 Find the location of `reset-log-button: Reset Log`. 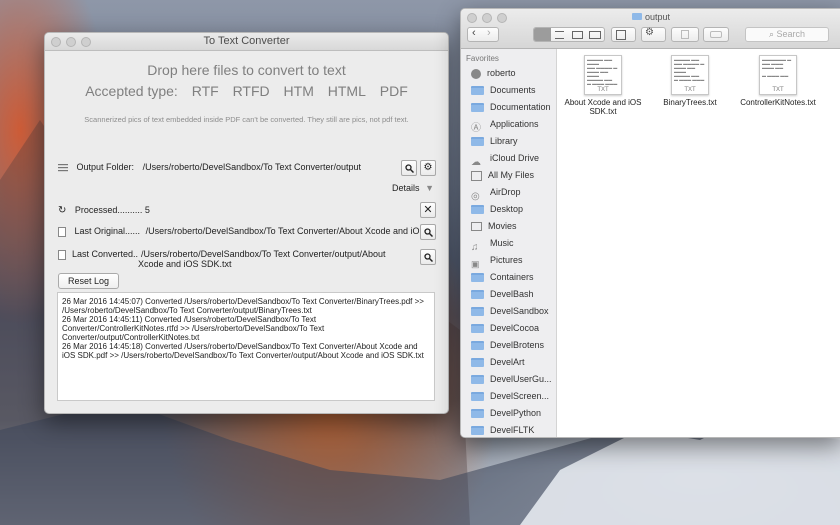

reset-log-button: Reset Log is located at coordinates (88, 281).